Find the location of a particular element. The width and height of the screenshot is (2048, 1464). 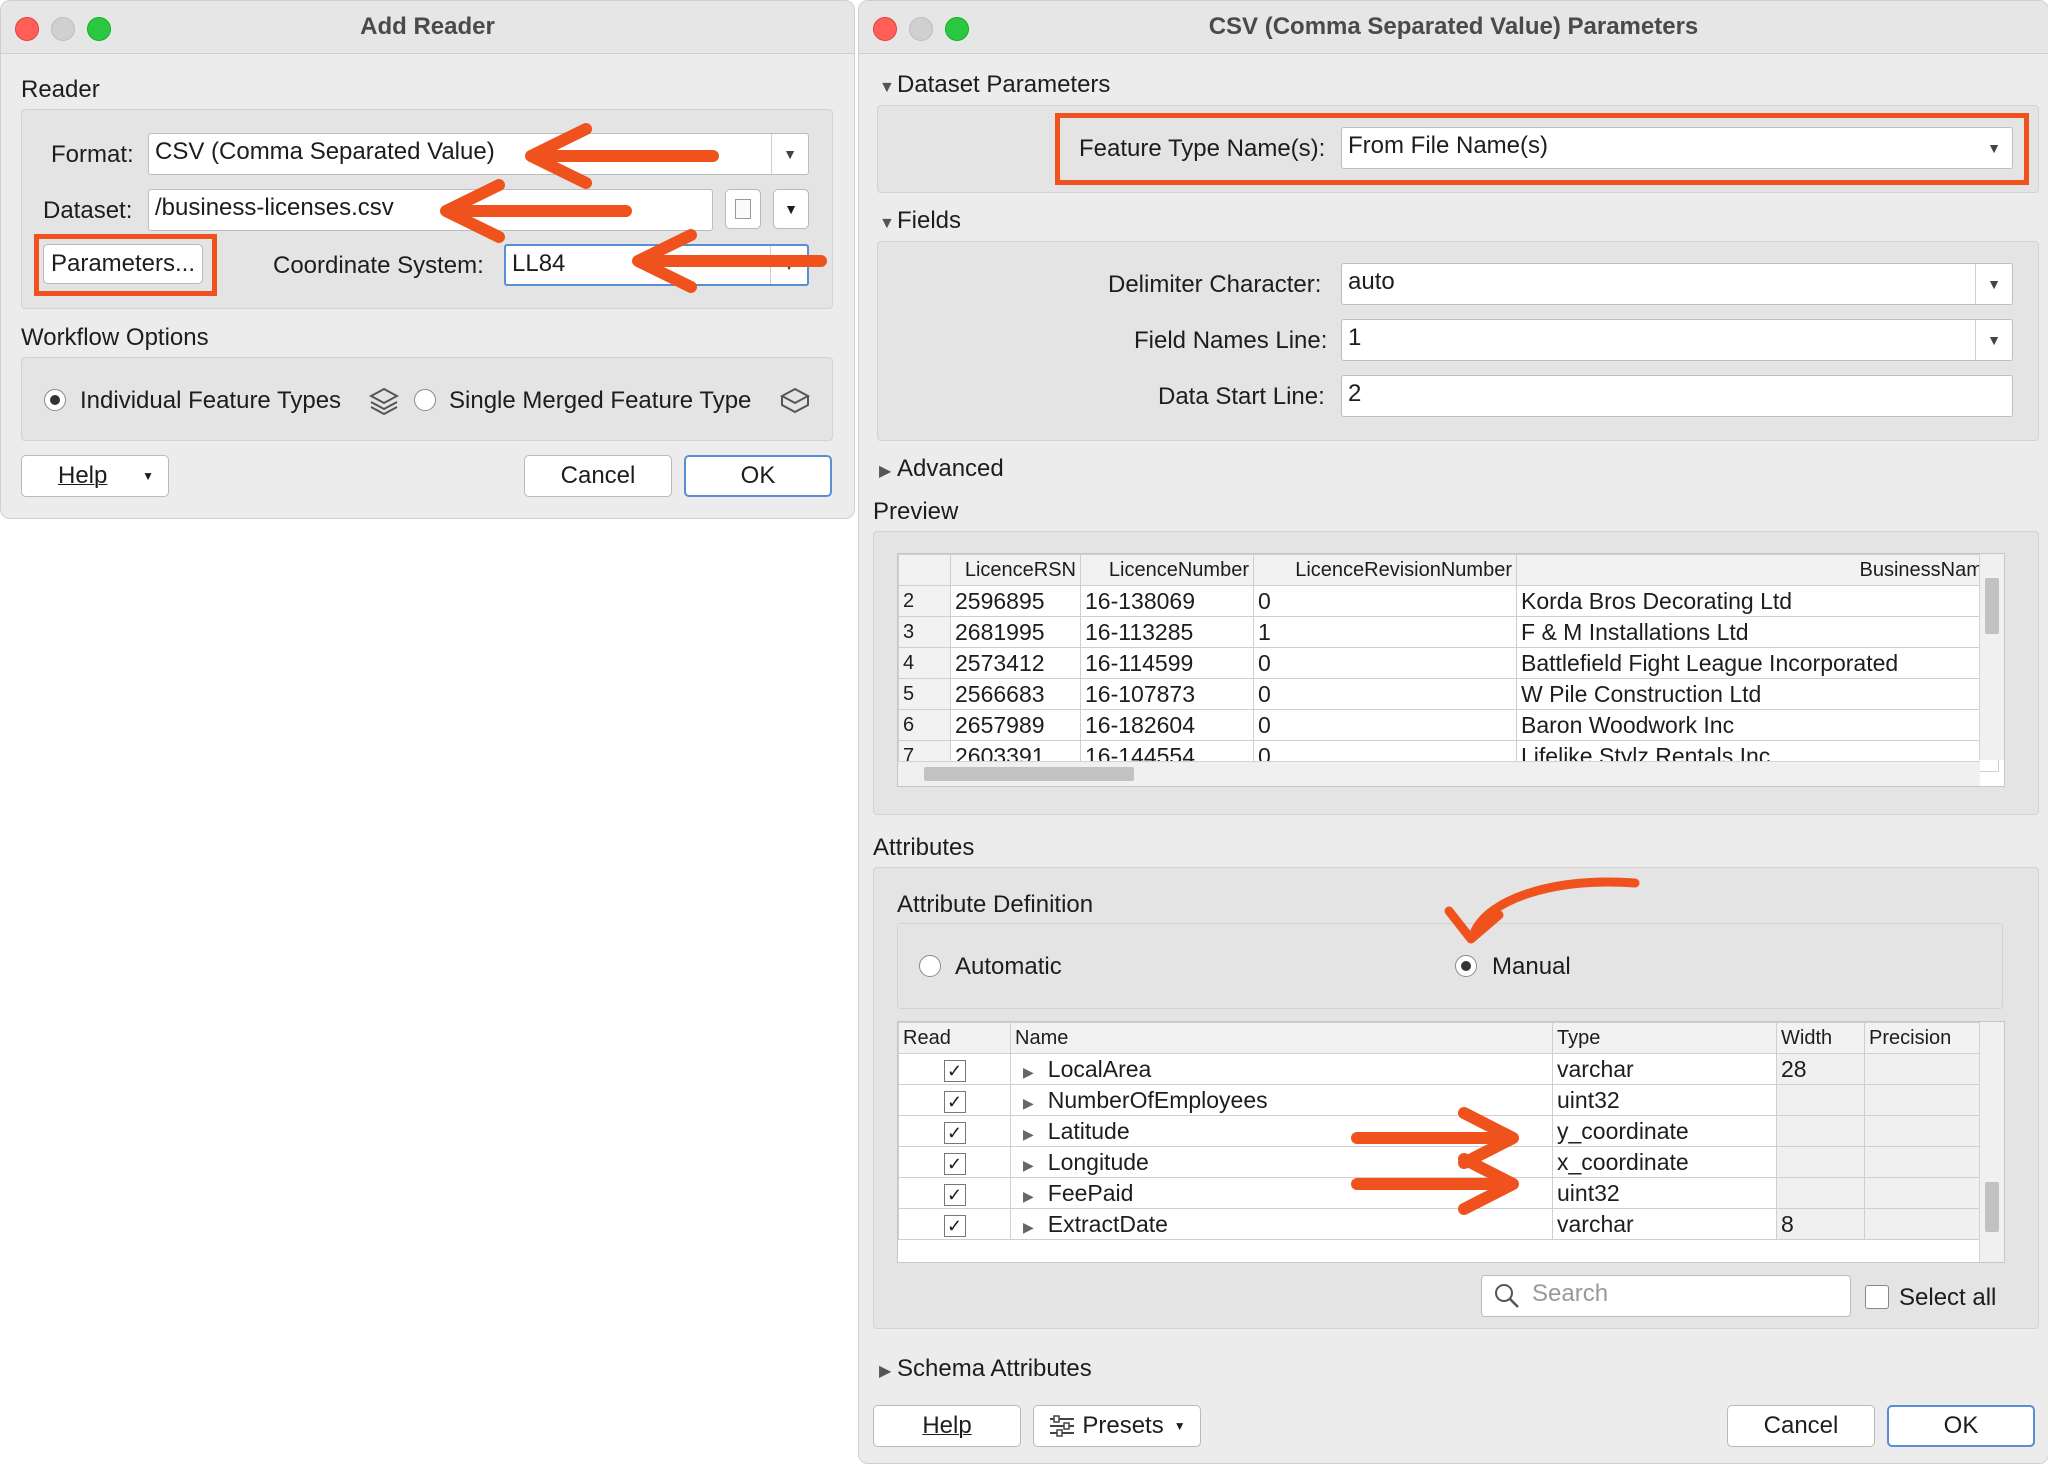

format-annotation-arrow is located at coordinates (633, 208).